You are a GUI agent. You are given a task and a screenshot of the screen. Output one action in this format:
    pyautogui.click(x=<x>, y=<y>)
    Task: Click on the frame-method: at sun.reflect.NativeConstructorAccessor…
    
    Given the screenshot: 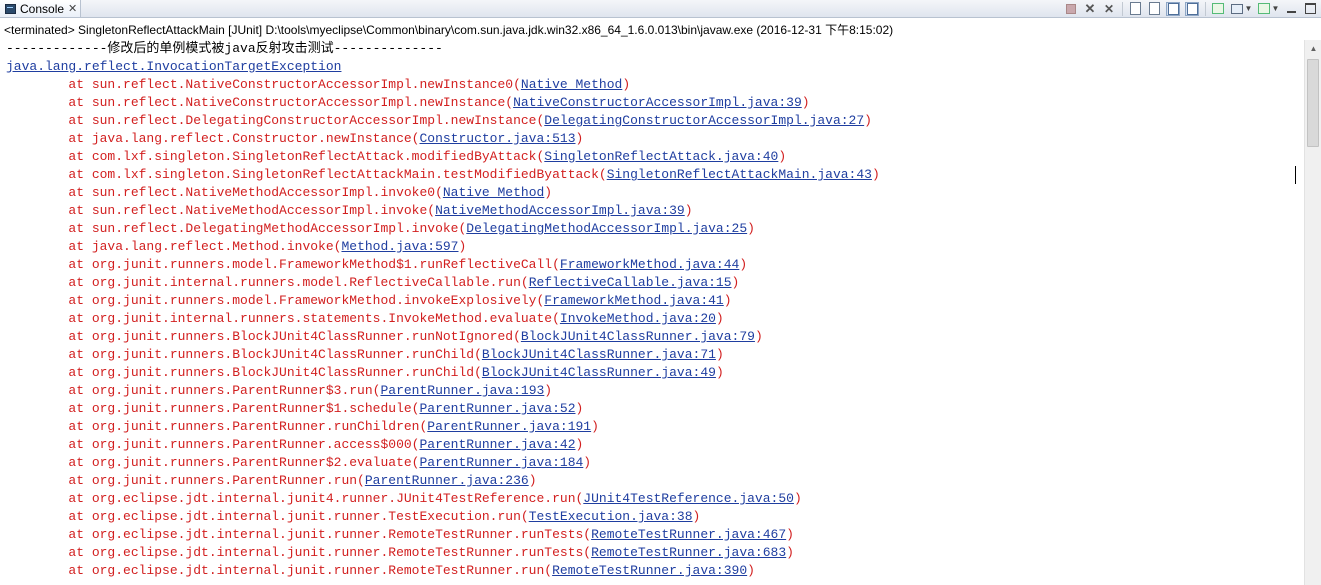 What is the action you would take?
    pyautogui.click(x=263, y=84)
    